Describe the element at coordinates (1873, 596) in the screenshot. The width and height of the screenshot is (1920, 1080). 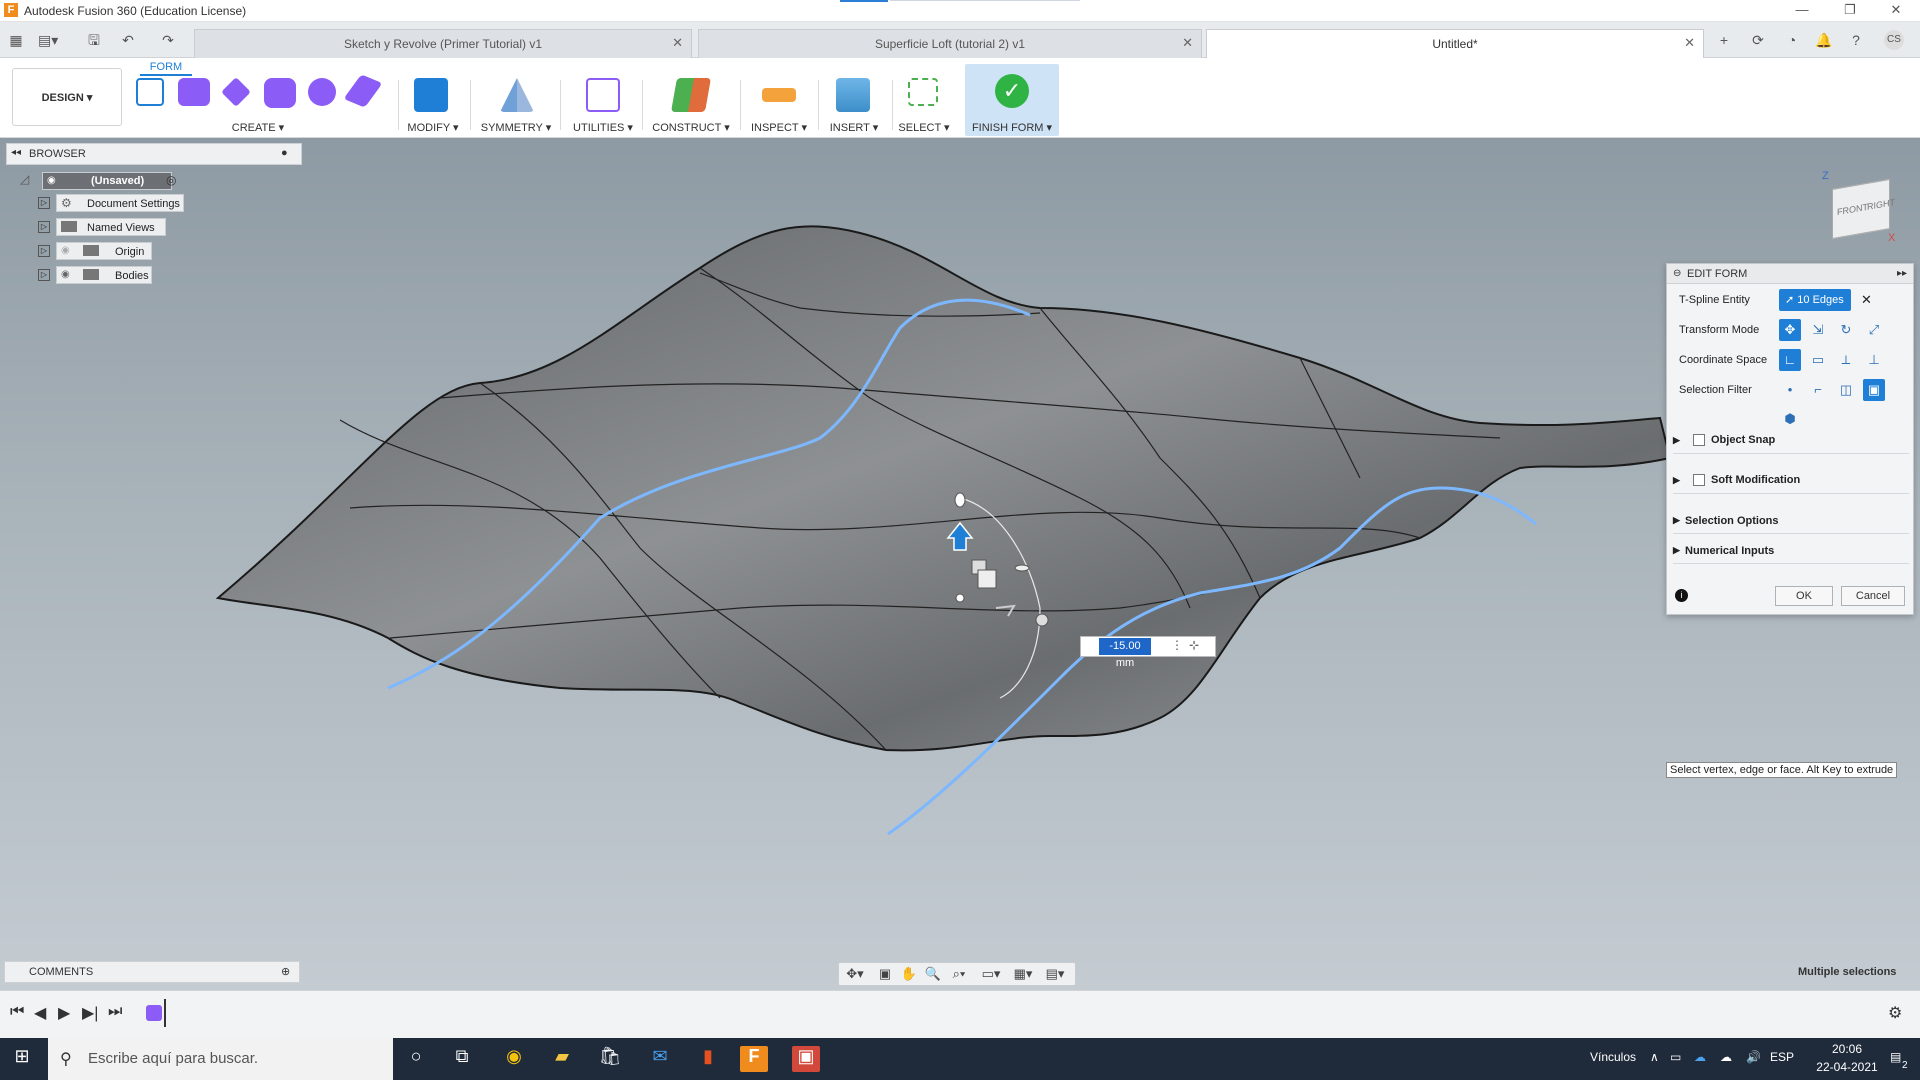
I see `cancel-button: Cancel` at that location.